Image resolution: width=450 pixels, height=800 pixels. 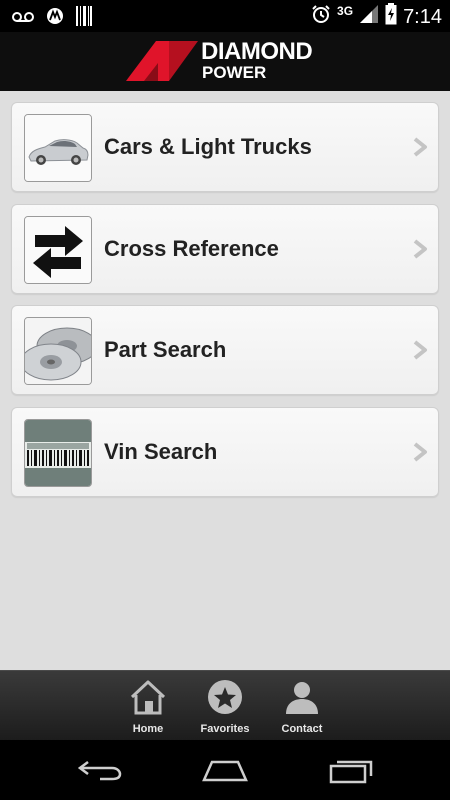 What do you see at coordinates (225, 729) in the screenshot?
I see `tab-label: Favorites` at bounding box center [225, 729].